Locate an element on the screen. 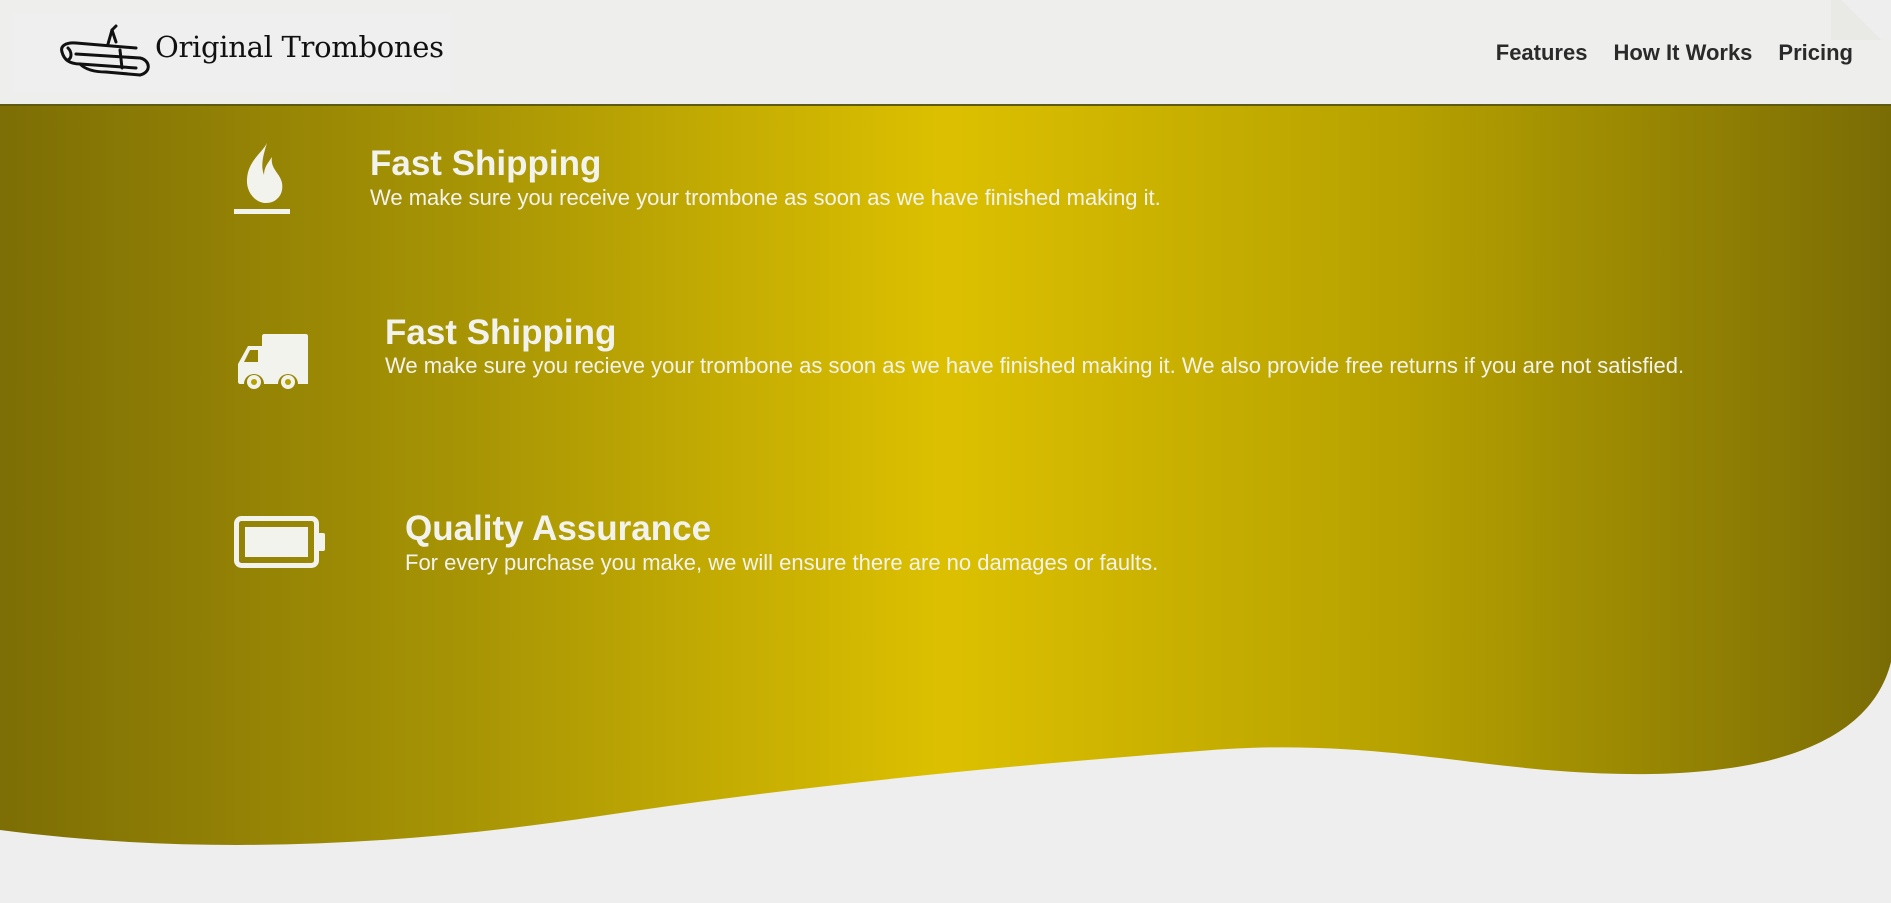 Image resolution: width=1891 pixels, height=903 pixels. trombone-icon is located at coordinates (105, 50).